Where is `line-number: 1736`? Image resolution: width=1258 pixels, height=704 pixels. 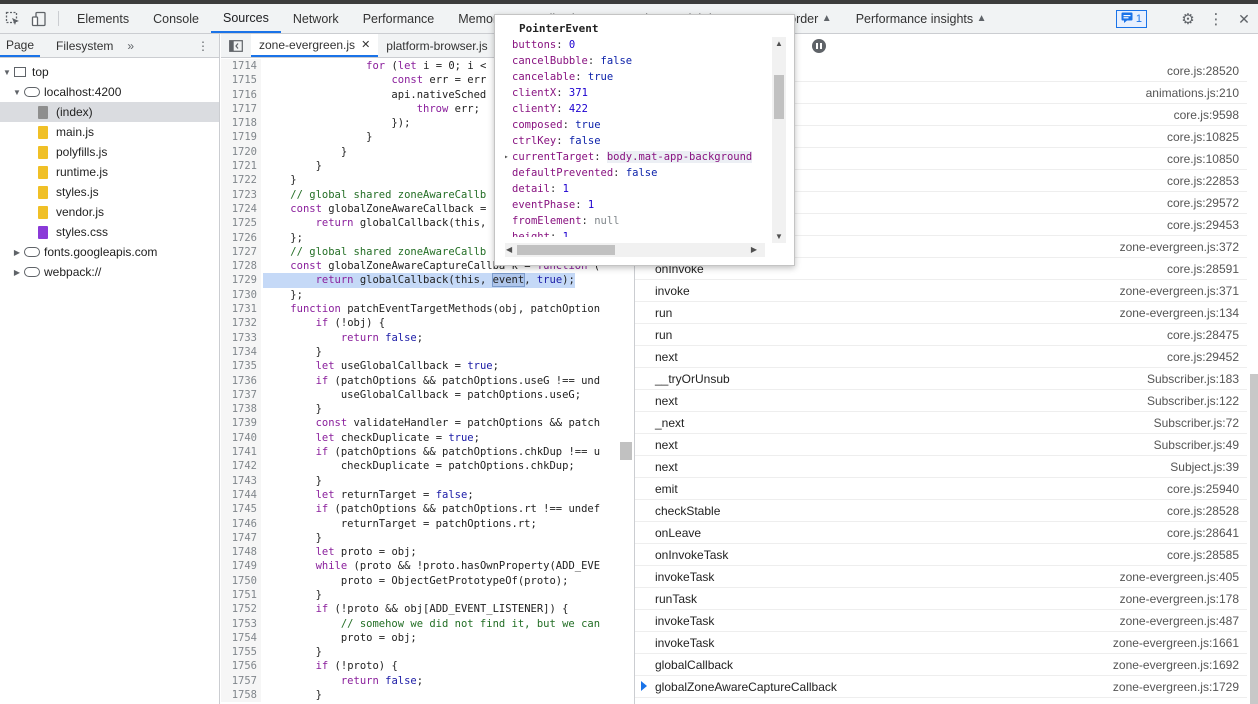
line-number: 1736 is located at coordinates (241, 380).